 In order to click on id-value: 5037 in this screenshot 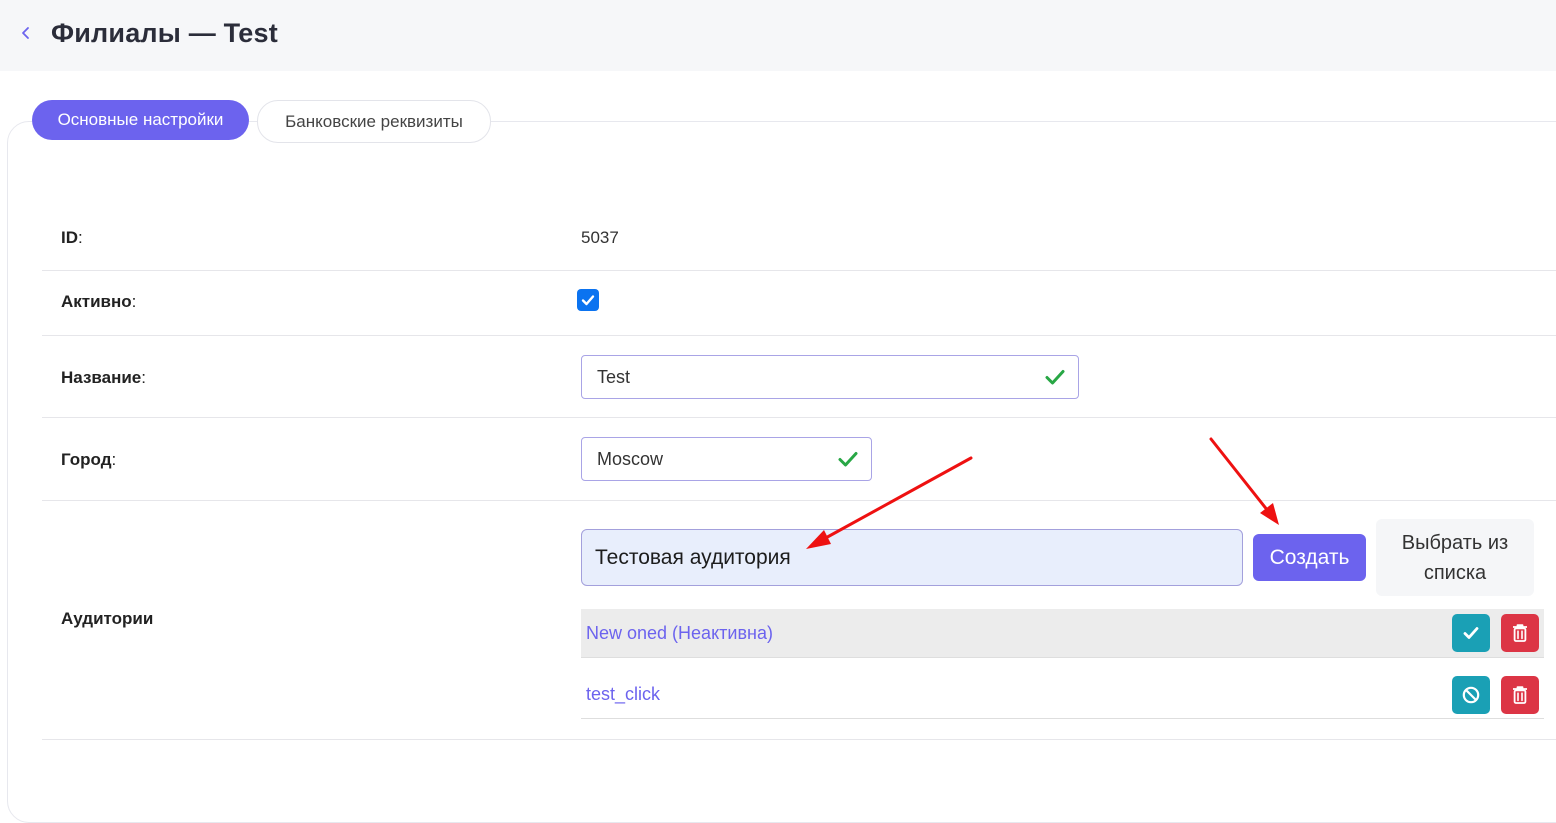, I will do `click(600, 237)`.